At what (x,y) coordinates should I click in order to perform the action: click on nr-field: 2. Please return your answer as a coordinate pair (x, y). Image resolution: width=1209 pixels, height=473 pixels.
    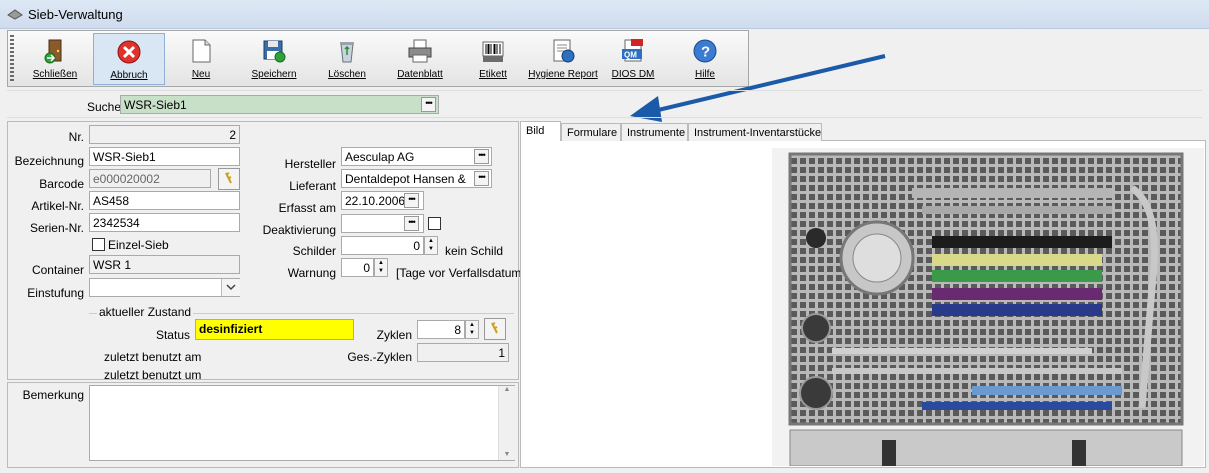
    Looking at the image, I should click on (164, 134).